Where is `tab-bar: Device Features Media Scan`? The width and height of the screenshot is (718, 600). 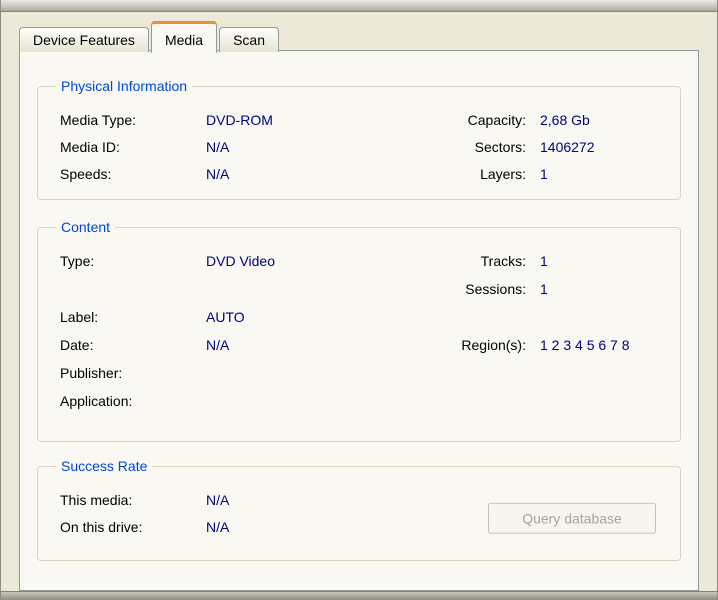
tab-bar: Device Features Media Scan is located at coordinates (150, 36).